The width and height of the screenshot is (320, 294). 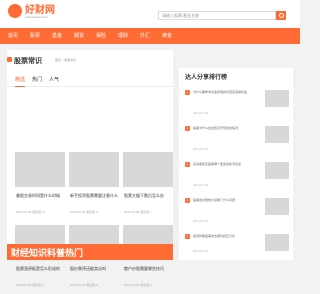 I want to click on rank-number: 5, so click(x=187, y=236).